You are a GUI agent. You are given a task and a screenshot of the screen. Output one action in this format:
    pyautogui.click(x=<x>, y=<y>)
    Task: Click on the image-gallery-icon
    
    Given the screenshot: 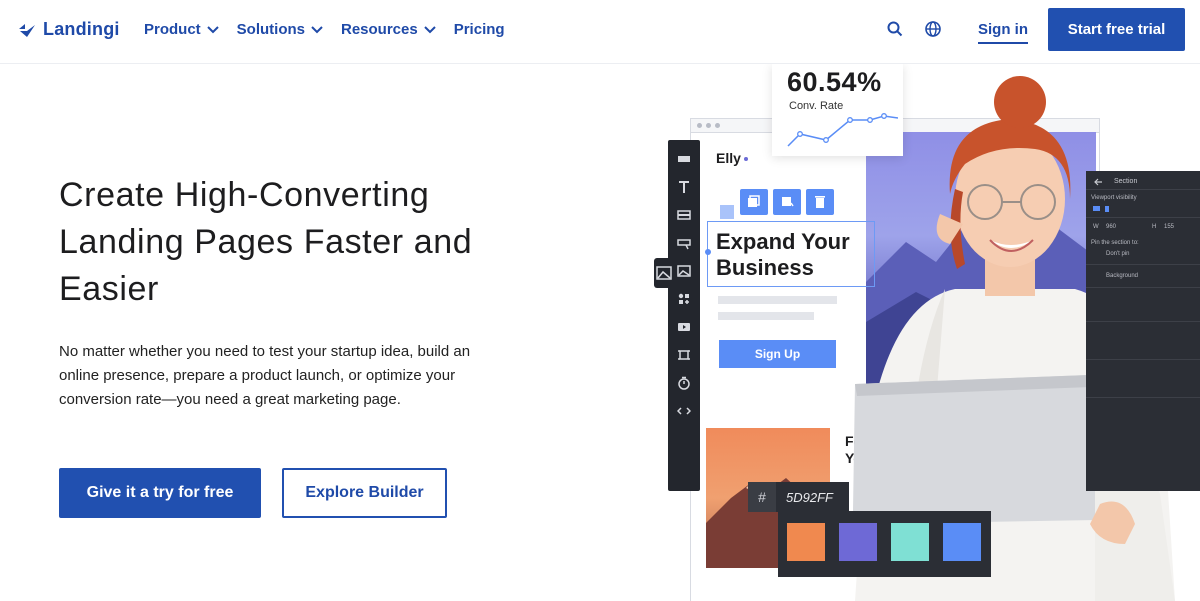 What is the action you would take?
    pyautogui.click(x=664, y=273)
    